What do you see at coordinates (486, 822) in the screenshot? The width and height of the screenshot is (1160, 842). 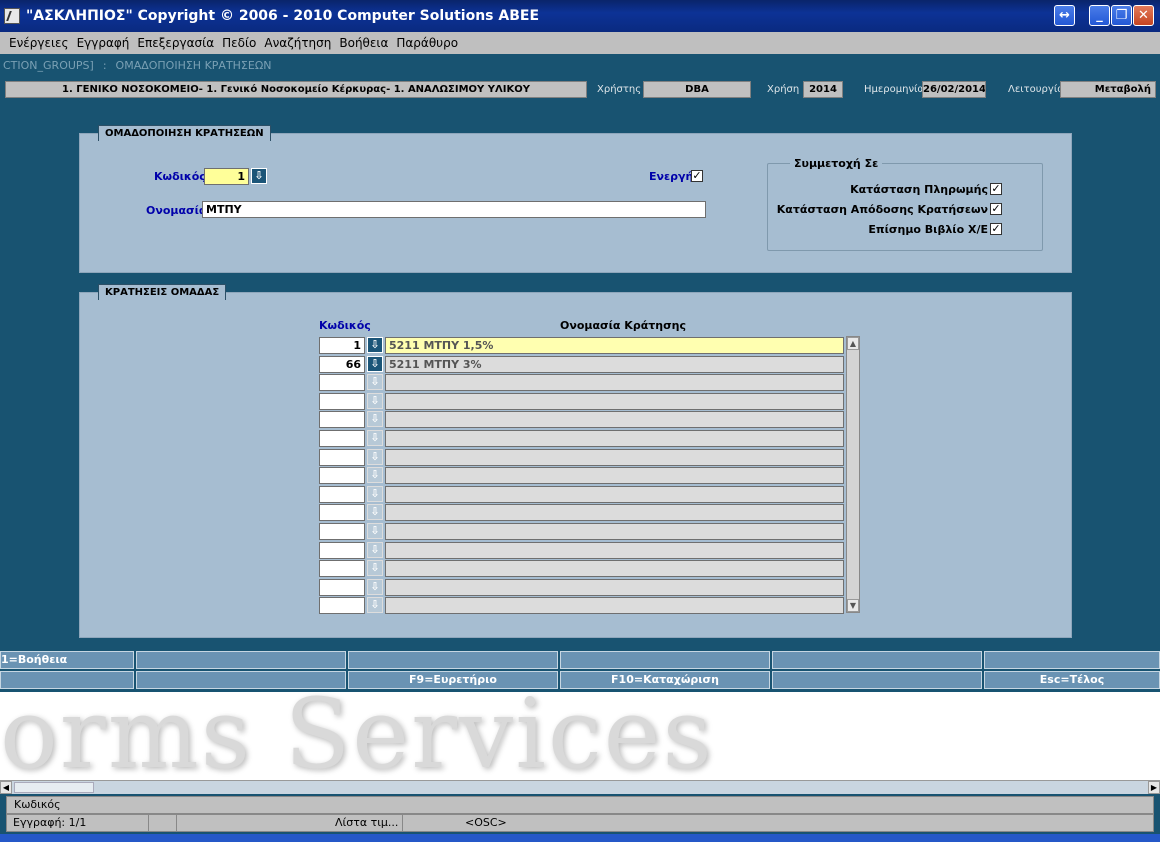 I see `status-osc: <OSC>` at bounding box center [486, 822].